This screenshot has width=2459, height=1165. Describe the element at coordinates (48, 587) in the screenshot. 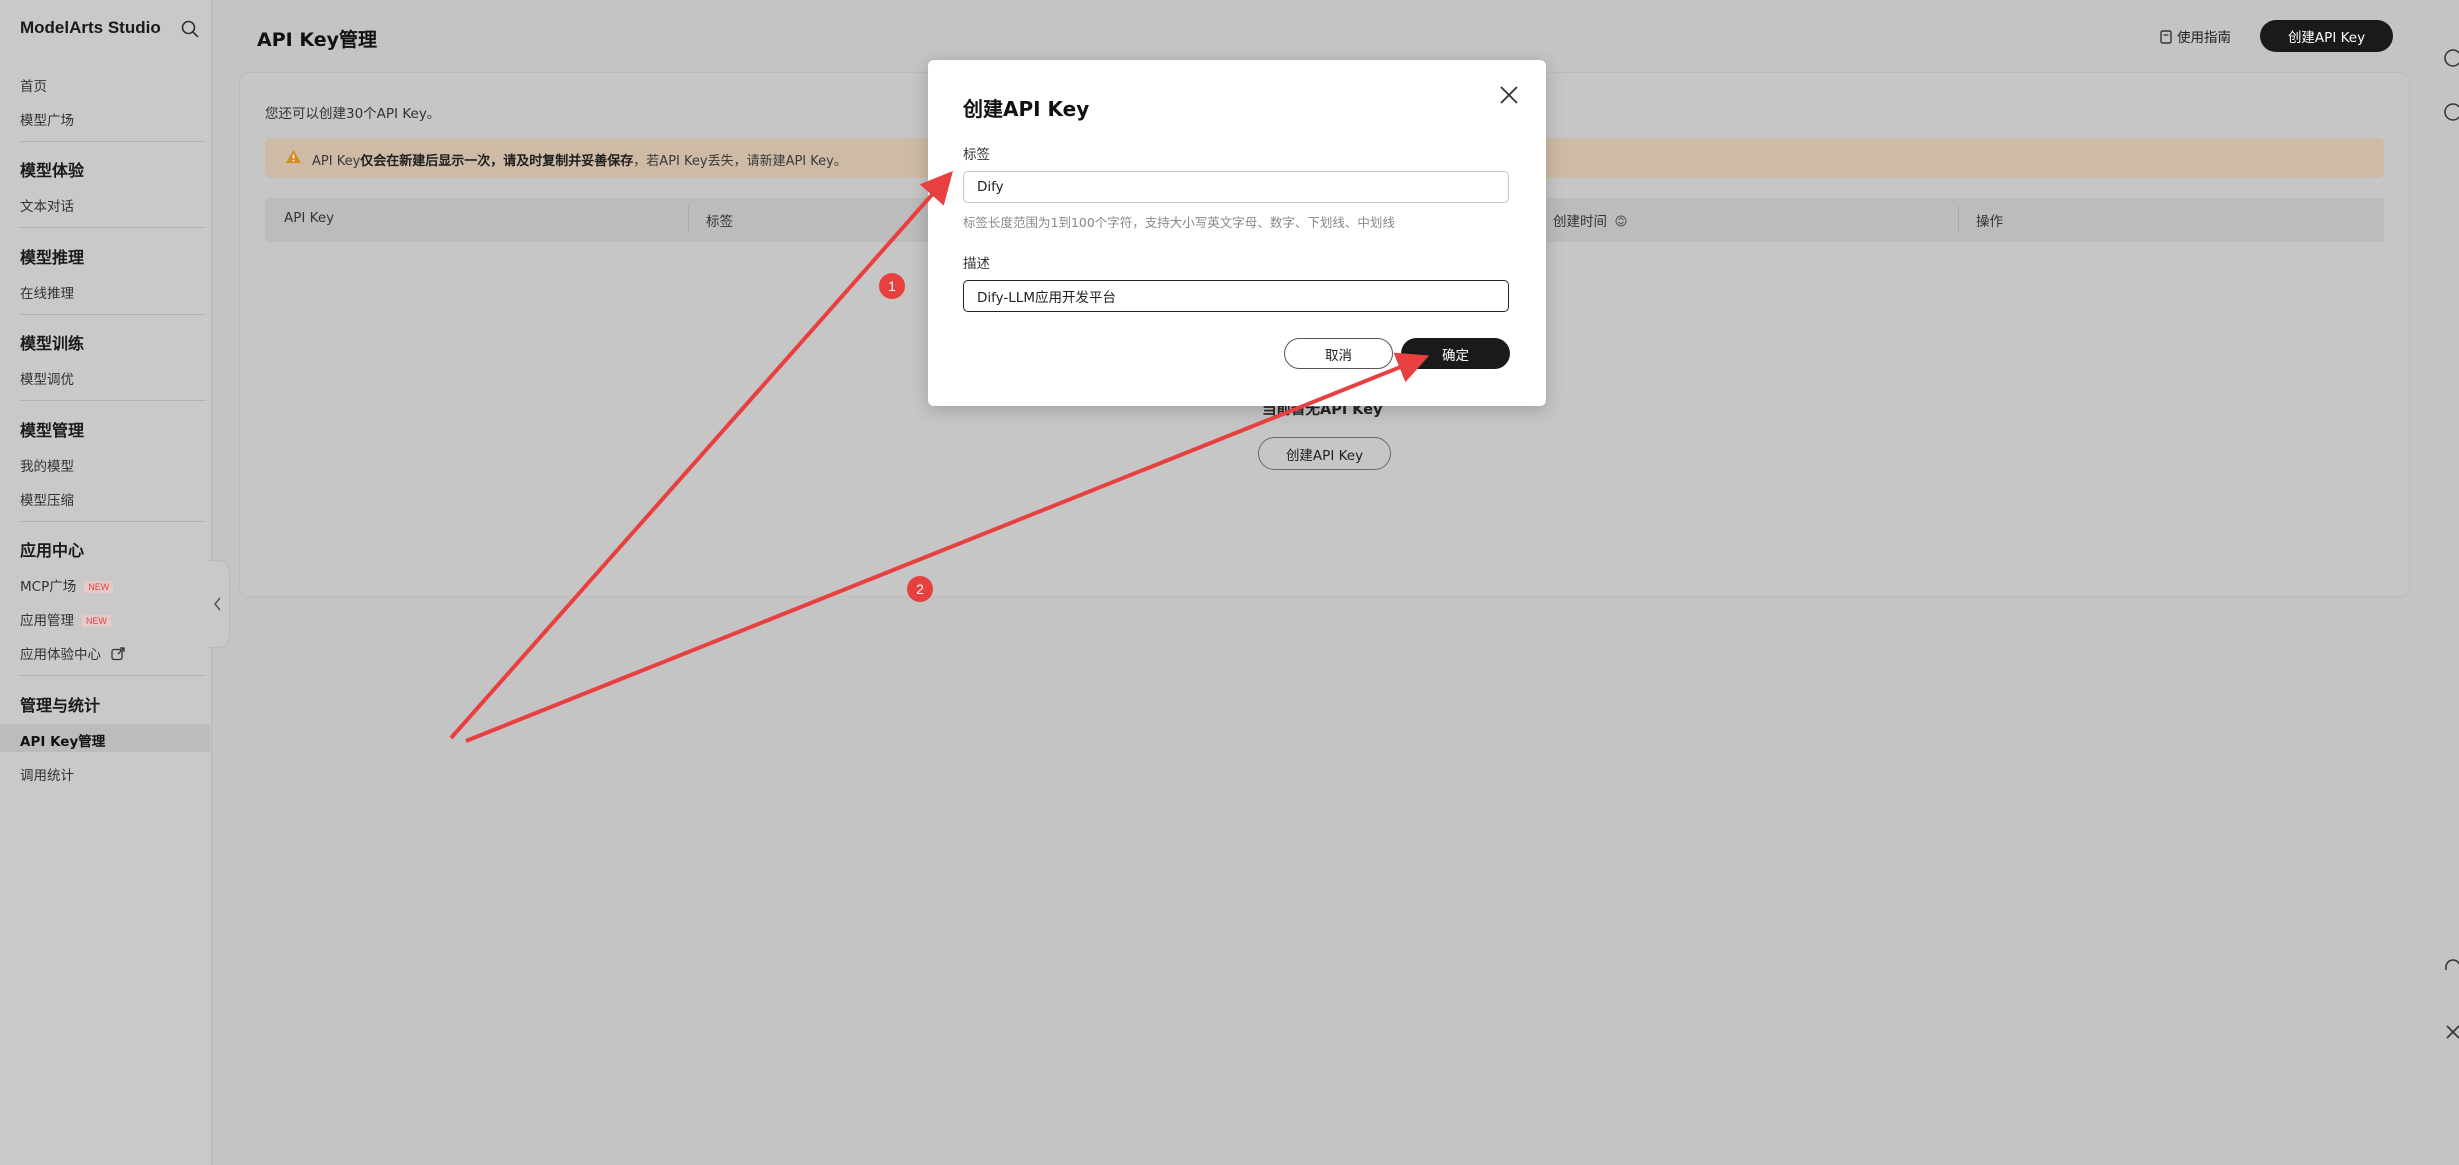

I see `sidebar-item-label: MCP广场` at that location.